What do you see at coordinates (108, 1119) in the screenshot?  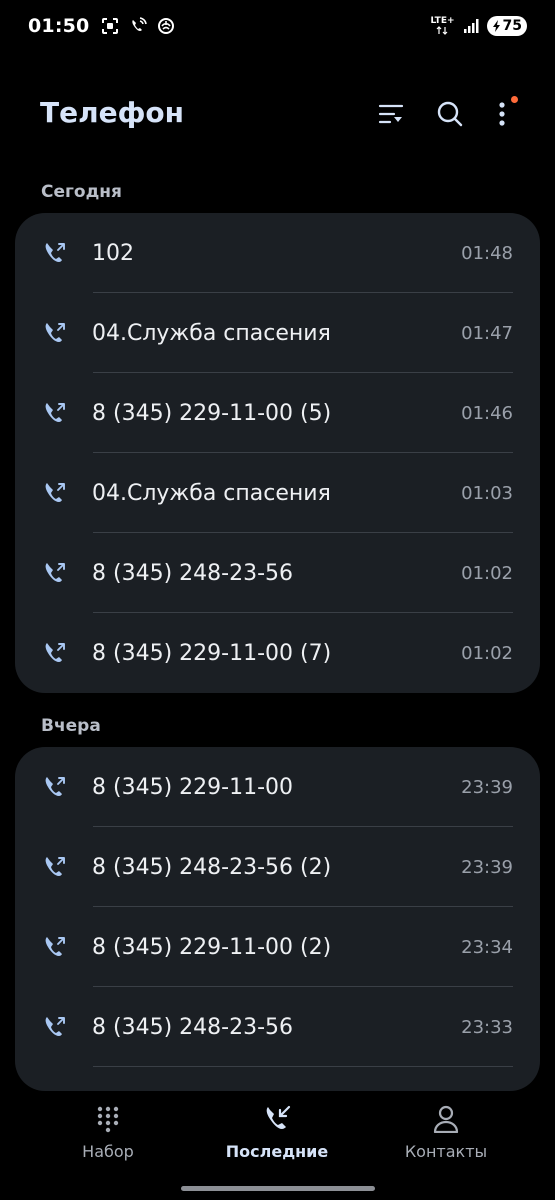 I see `dialpad-icon` at bounding box center [108, 1119].